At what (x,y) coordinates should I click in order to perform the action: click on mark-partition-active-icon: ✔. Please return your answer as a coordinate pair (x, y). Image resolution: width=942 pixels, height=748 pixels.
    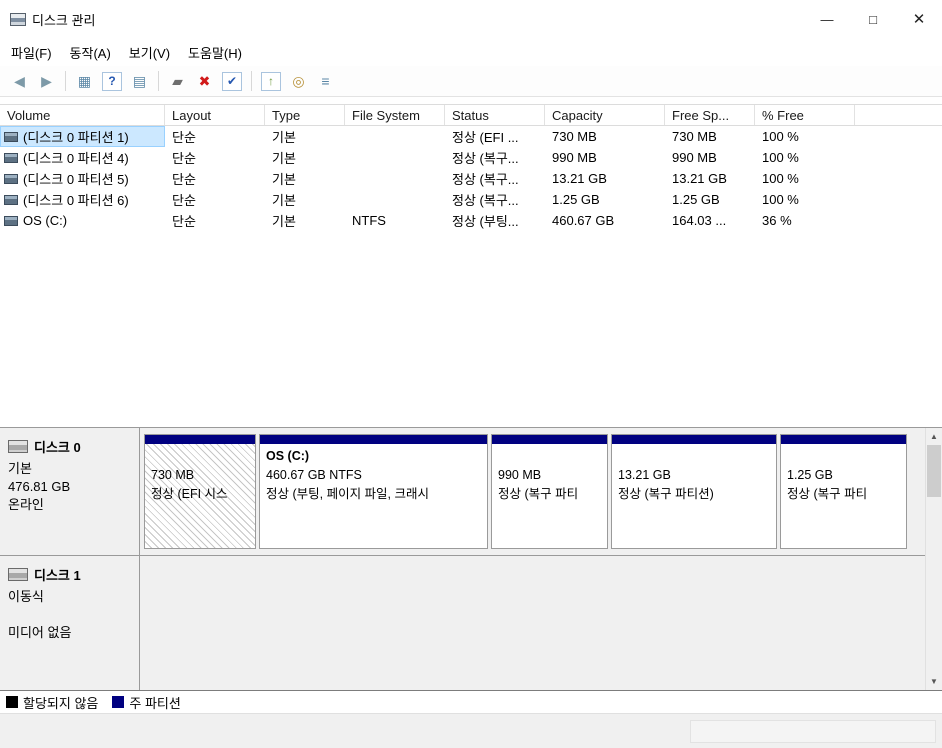
    Looking at the image, I should click on (232, 81).